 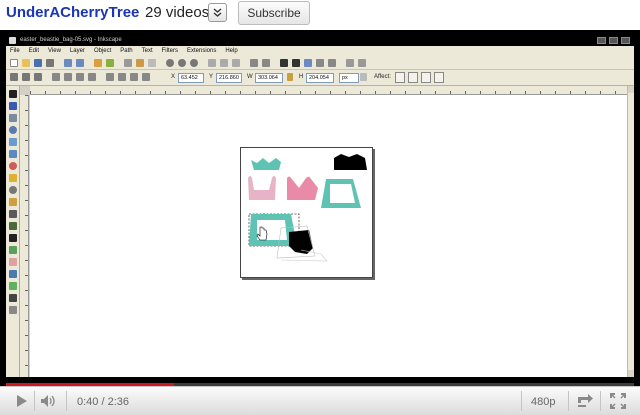 I want to click on transform-icon, so click(x=332, y=63).